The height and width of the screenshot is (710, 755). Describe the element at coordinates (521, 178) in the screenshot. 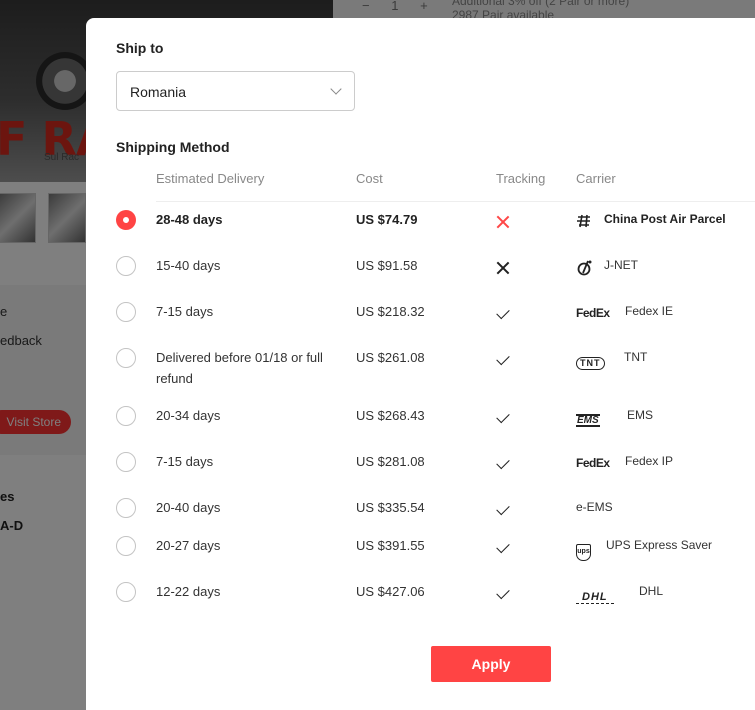

I see `column-header-tracking: Tracking` at that location.